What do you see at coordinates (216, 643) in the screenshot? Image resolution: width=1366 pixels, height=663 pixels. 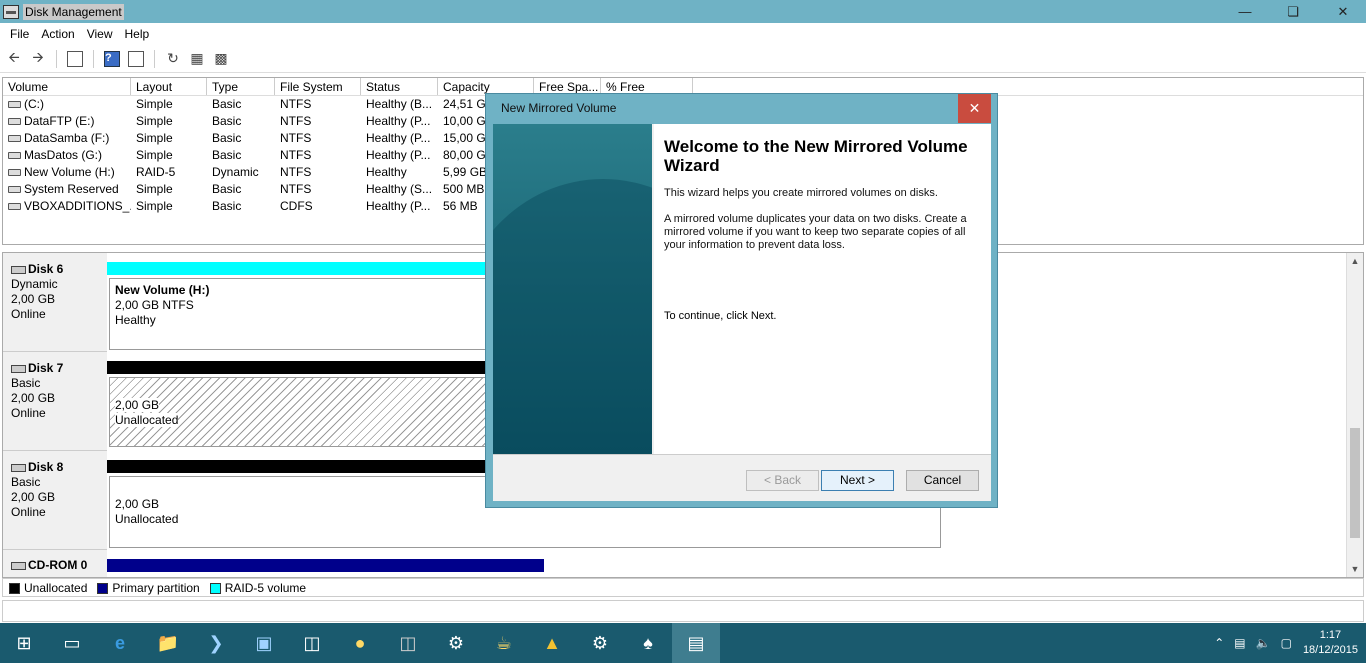 I see `powershell-icon: ❯` at bounding box center [216, 643].